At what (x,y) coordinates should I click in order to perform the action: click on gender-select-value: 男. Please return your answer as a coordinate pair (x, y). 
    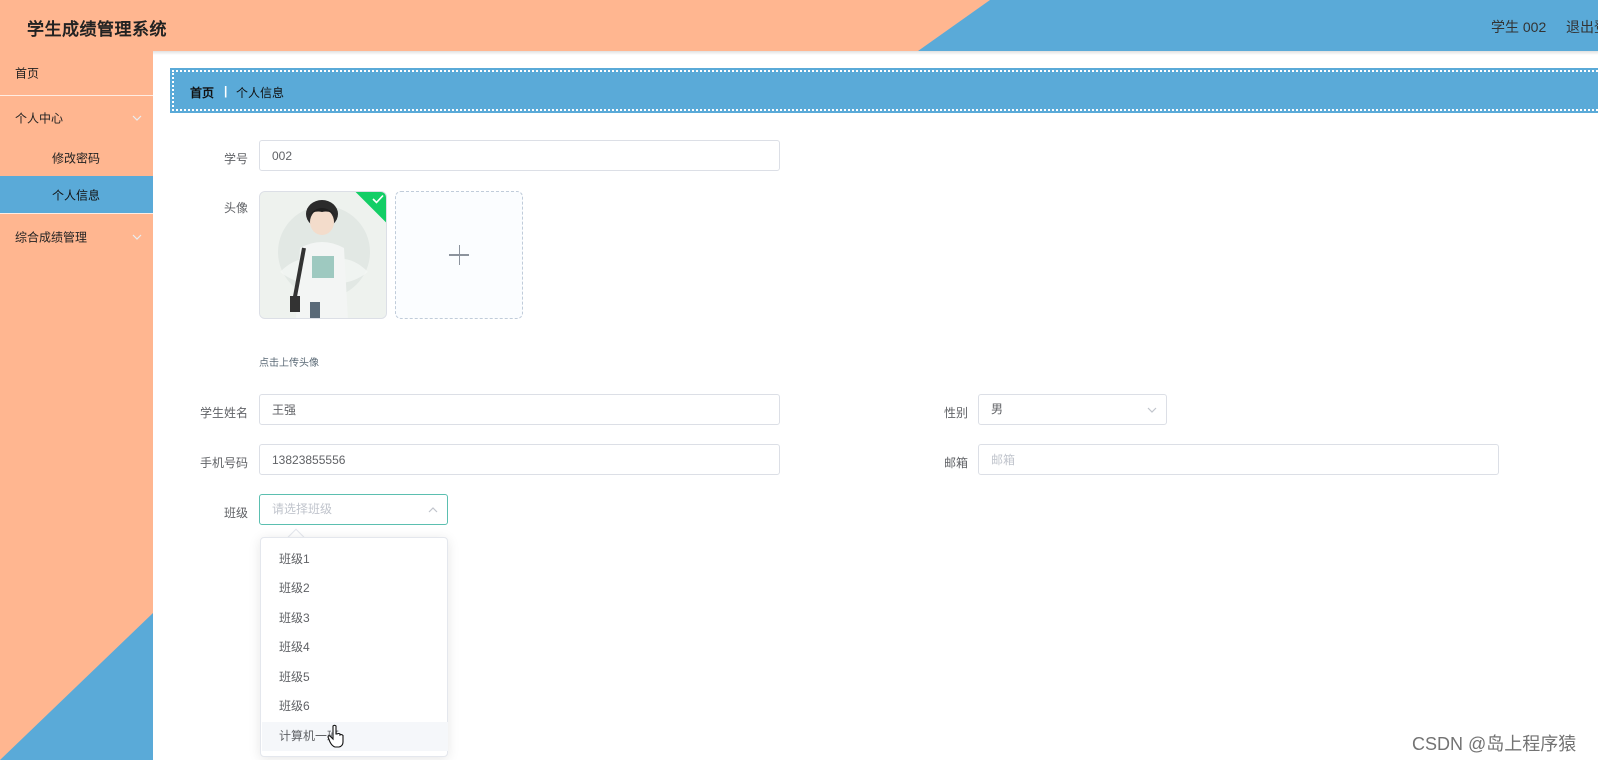
    Looking at the image, I should click on (997, 409).